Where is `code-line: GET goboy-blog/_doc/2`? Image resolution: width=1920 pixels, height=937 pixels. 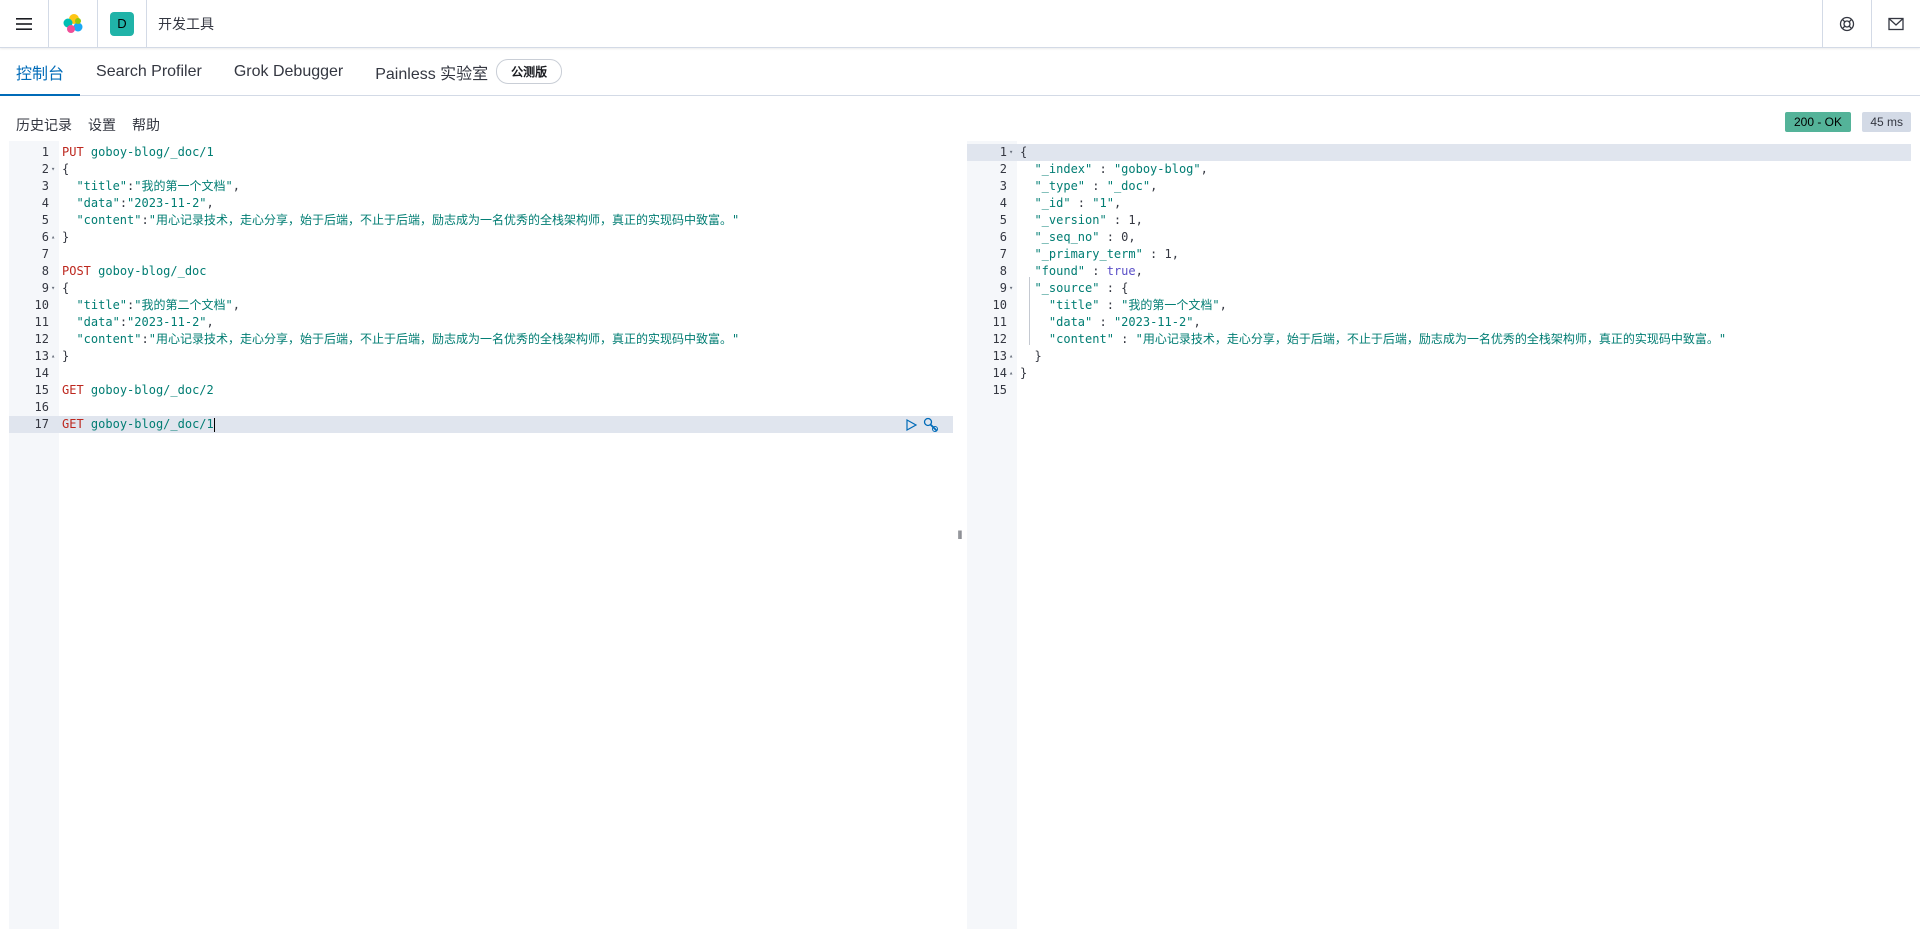 code-line: GET goboy-blog/_doc/2 is located at coordinates (138, 390).